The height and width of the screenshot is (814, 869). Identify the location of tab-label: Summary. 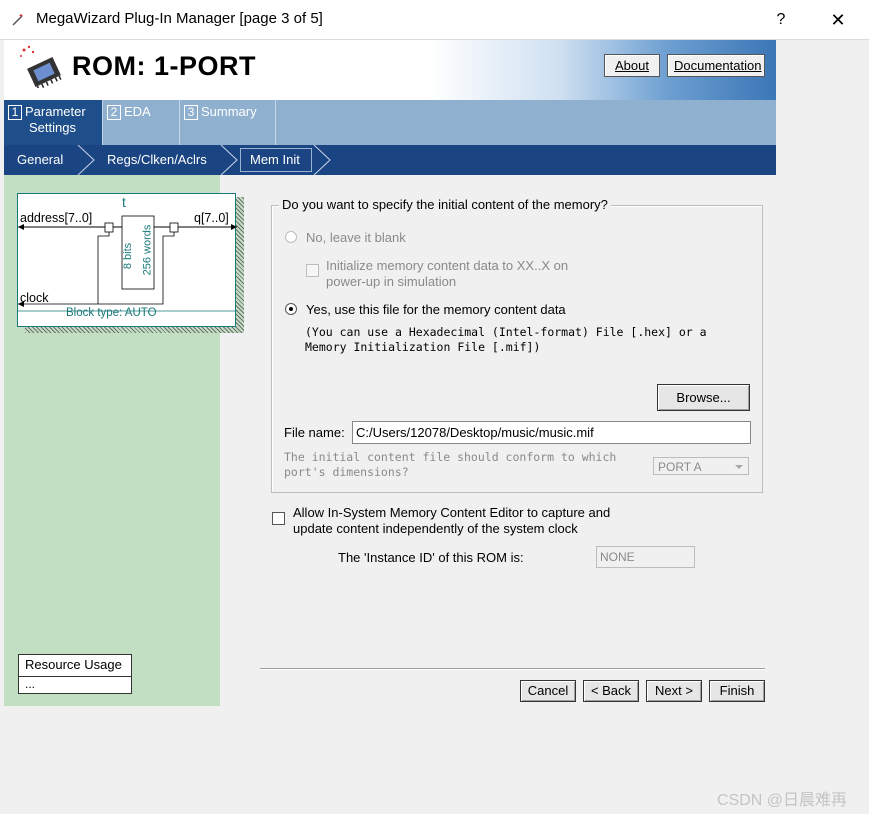
(229, 111).